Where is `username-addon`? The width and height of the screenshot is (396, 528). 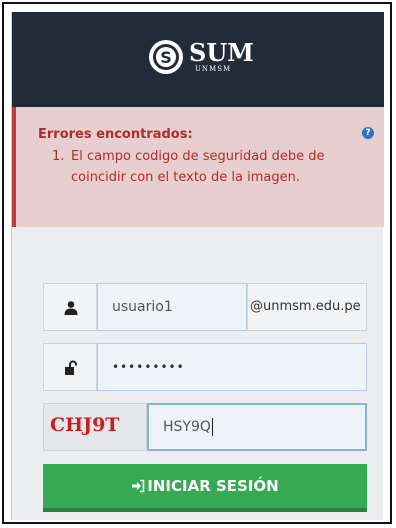
username-addon is located at coordinates (70, 307).